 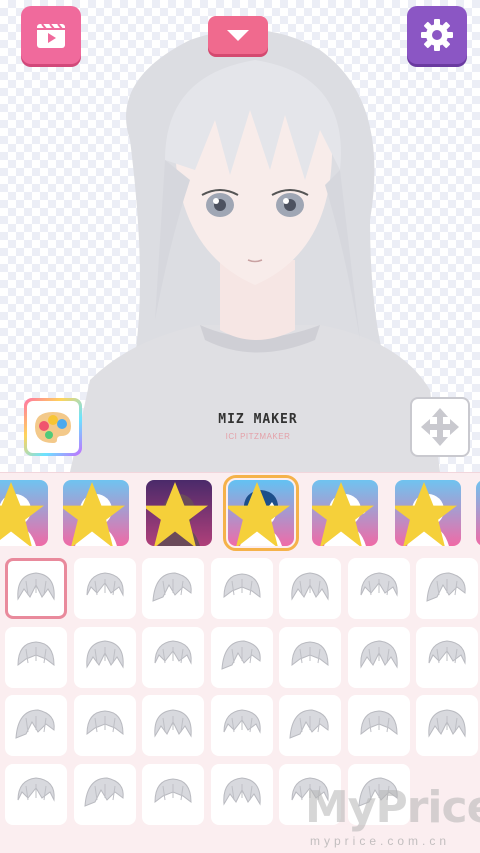 I want to click on gear-icon, so click(x=437, y=35).